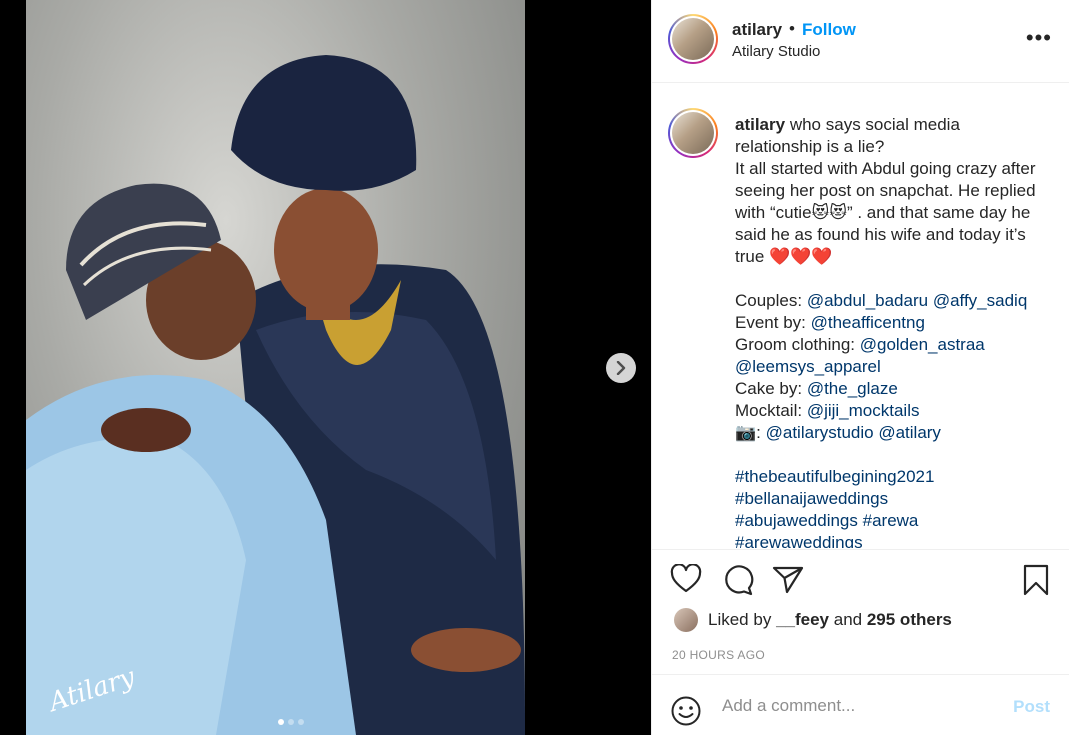 The image size is (1069, 735). I want to click on mention-link: @jiji_mocktails, so click(863, 410).